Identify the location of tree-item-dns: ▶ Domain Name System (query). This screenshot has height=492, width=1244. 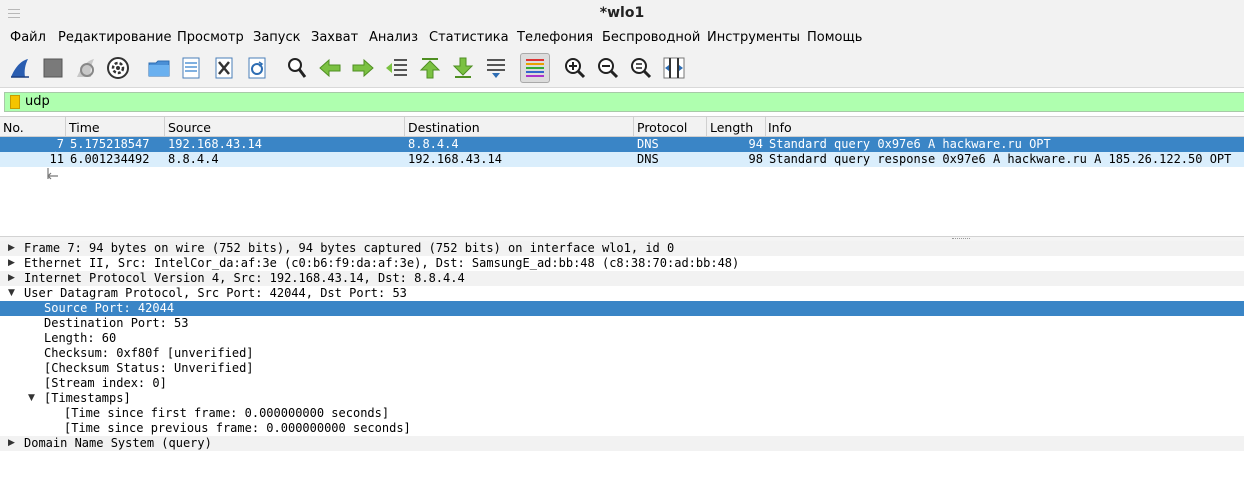
(622, 443).